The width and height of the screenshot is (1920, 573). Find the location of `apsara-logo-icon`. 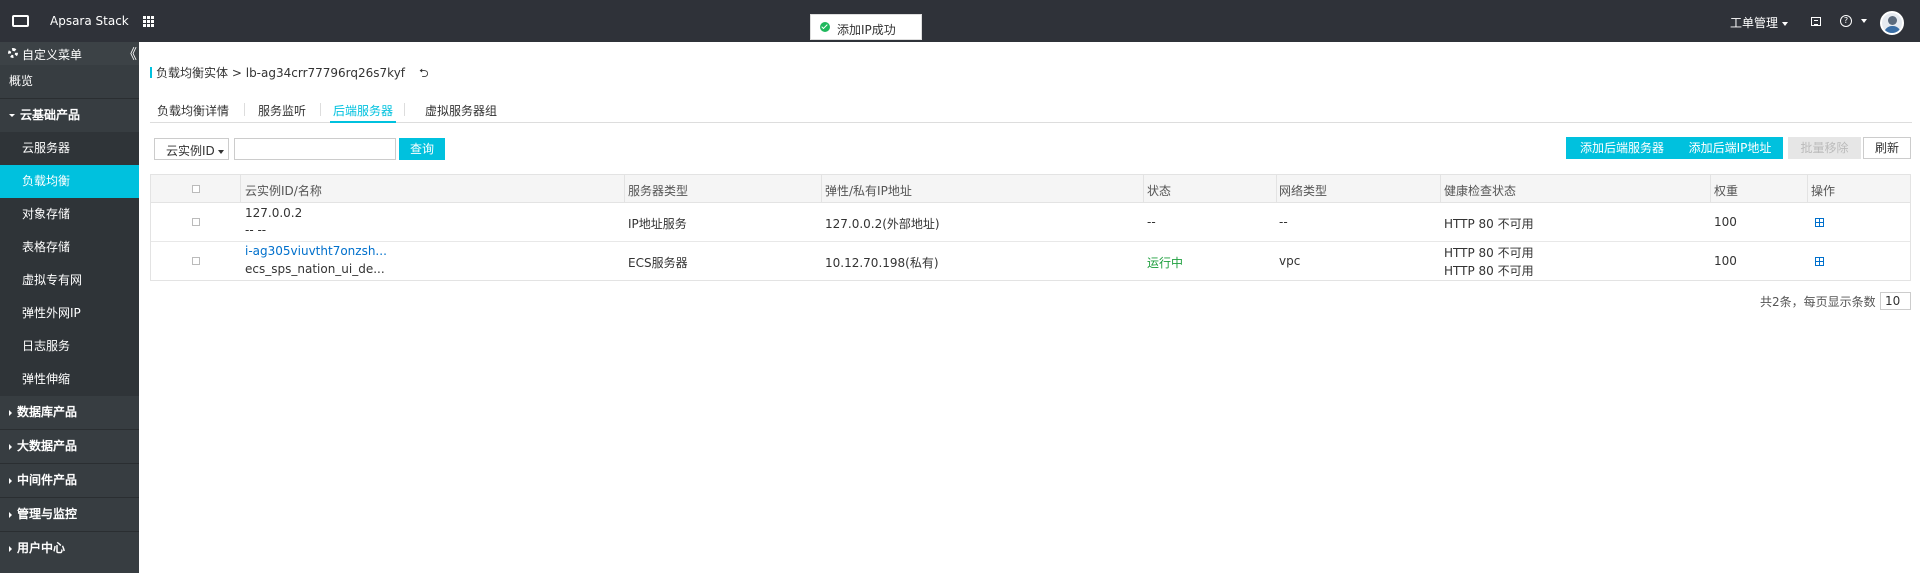

apsara-logo-icon is located at coordinates (20, 21).